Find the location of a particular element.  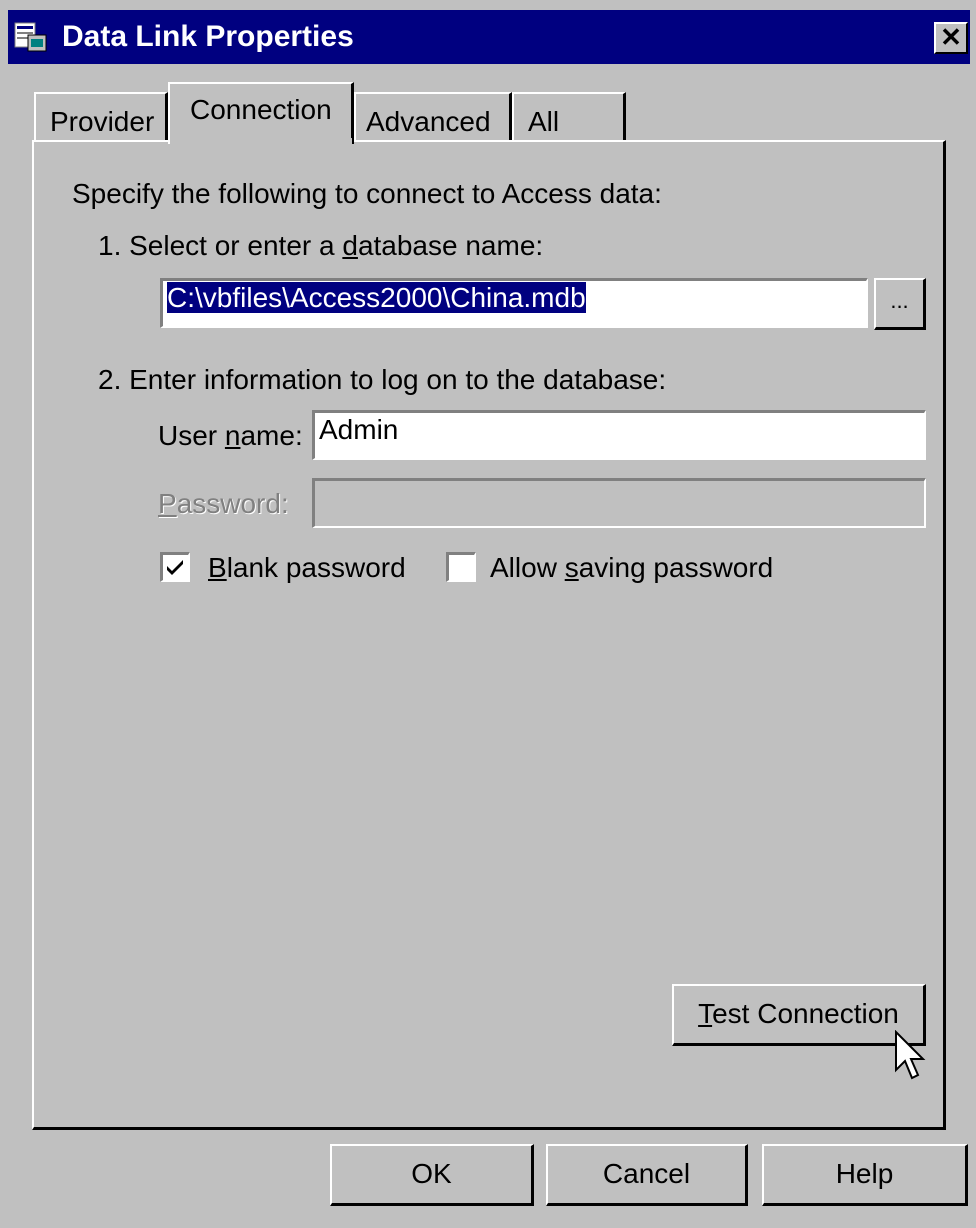

username-label: User name: is located at coordinates (230, 435).